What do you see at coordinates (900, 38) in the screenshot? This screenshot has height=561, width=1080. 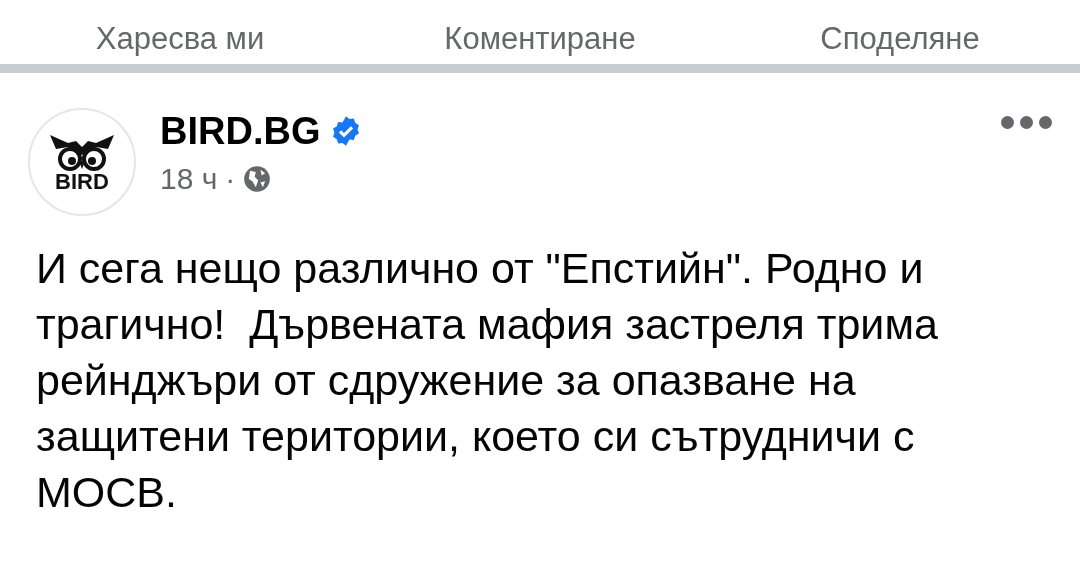 I see `action-button: Споделяне` at bounding box center [900, 38].